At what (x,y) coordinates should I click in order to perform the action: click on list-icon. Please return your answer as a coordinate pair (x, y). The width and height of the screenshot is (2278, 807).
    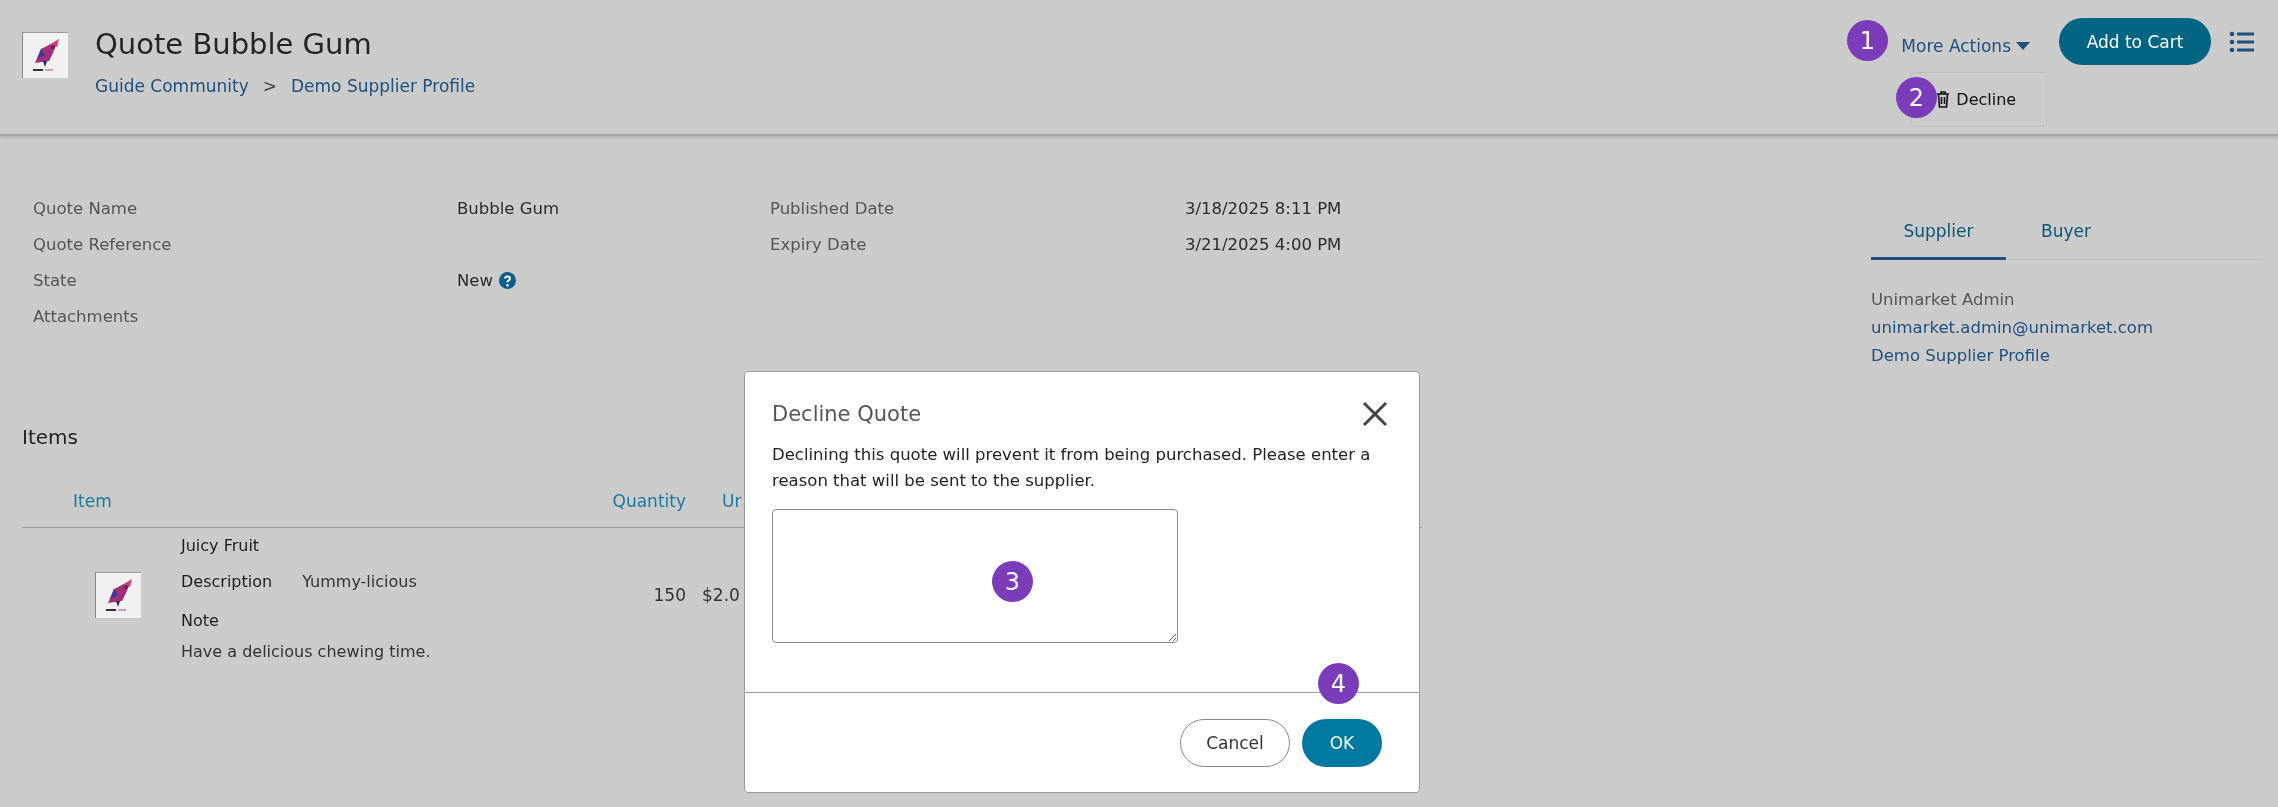
    Looking at the image, I should click on (2242, 41).